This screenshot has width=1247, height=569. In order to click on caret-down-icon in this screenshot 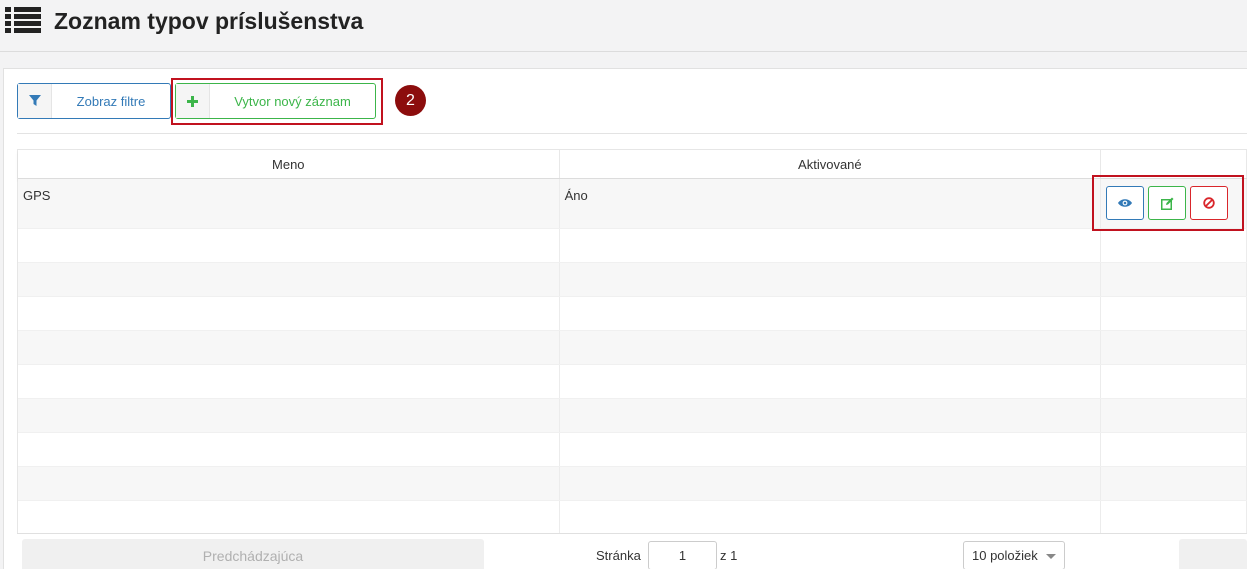, I will do `click(1051, 556)`.